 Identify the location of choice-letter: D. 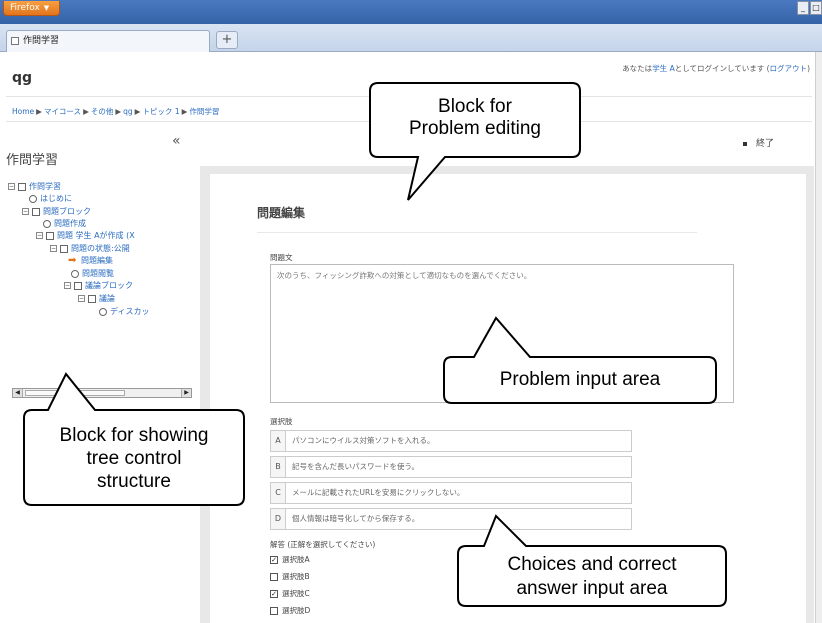
(278, 519).